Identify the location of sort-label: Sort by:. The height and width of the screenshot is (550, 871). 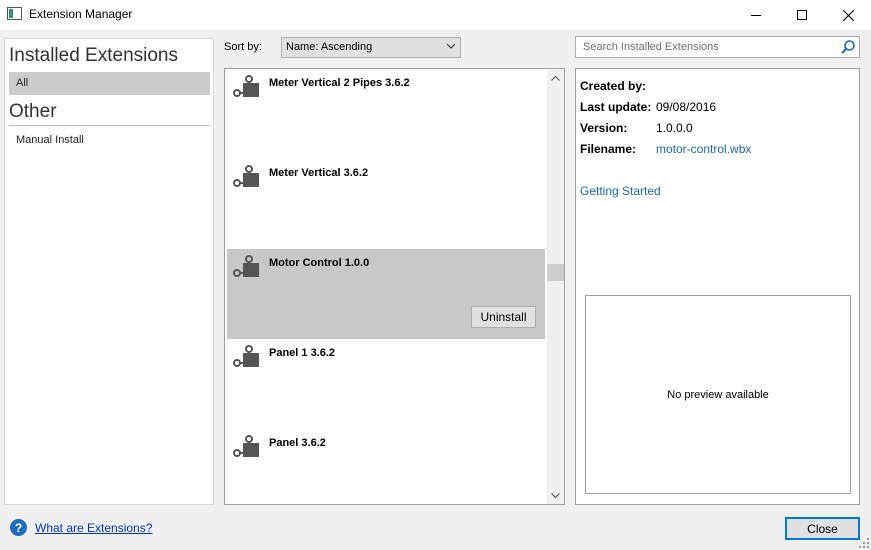
(243, 47).